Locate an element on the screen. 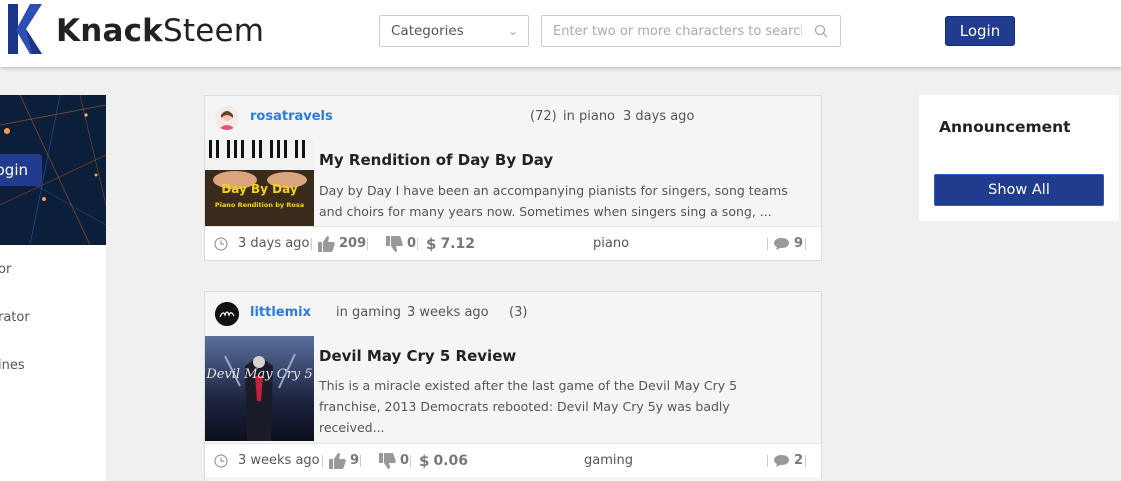  post-tag: piano is located at coordinates (611, 244).